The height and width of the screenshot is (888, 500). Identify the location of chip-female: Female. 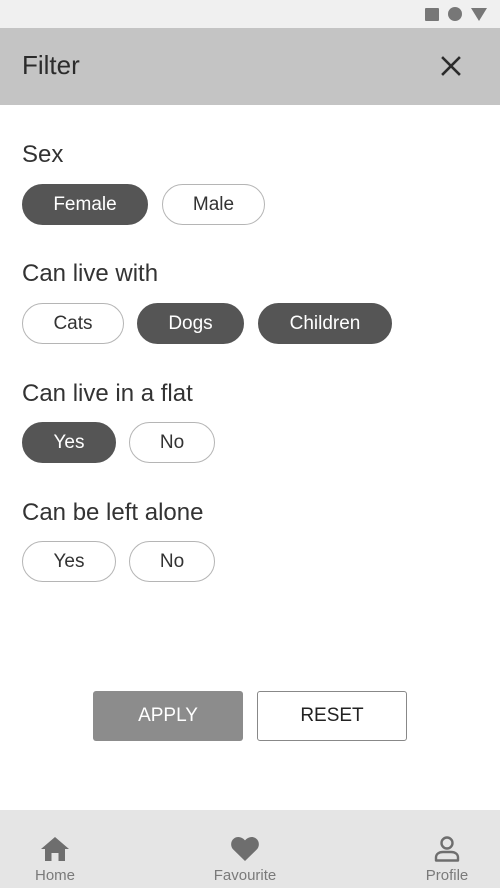
(85, 204).